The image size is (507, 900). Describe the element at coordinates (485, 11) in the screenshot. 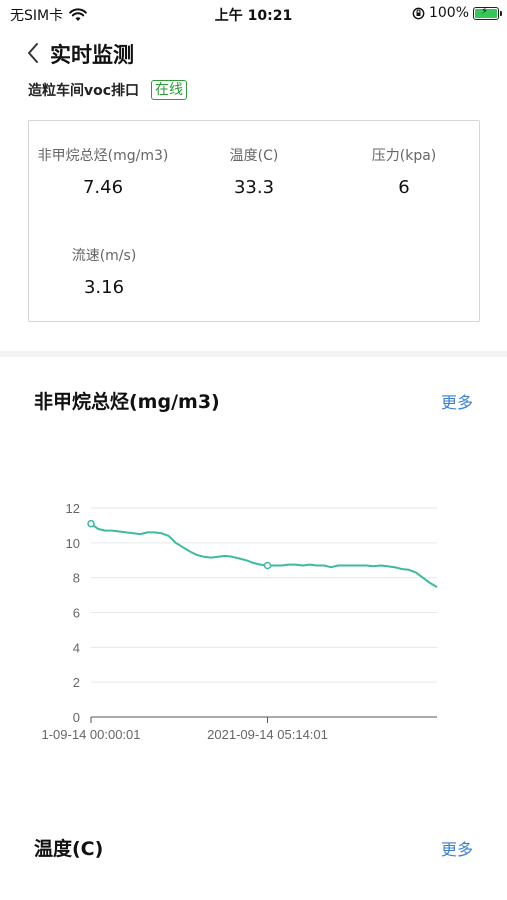

I see `charging-icon: ⚡` at that location.